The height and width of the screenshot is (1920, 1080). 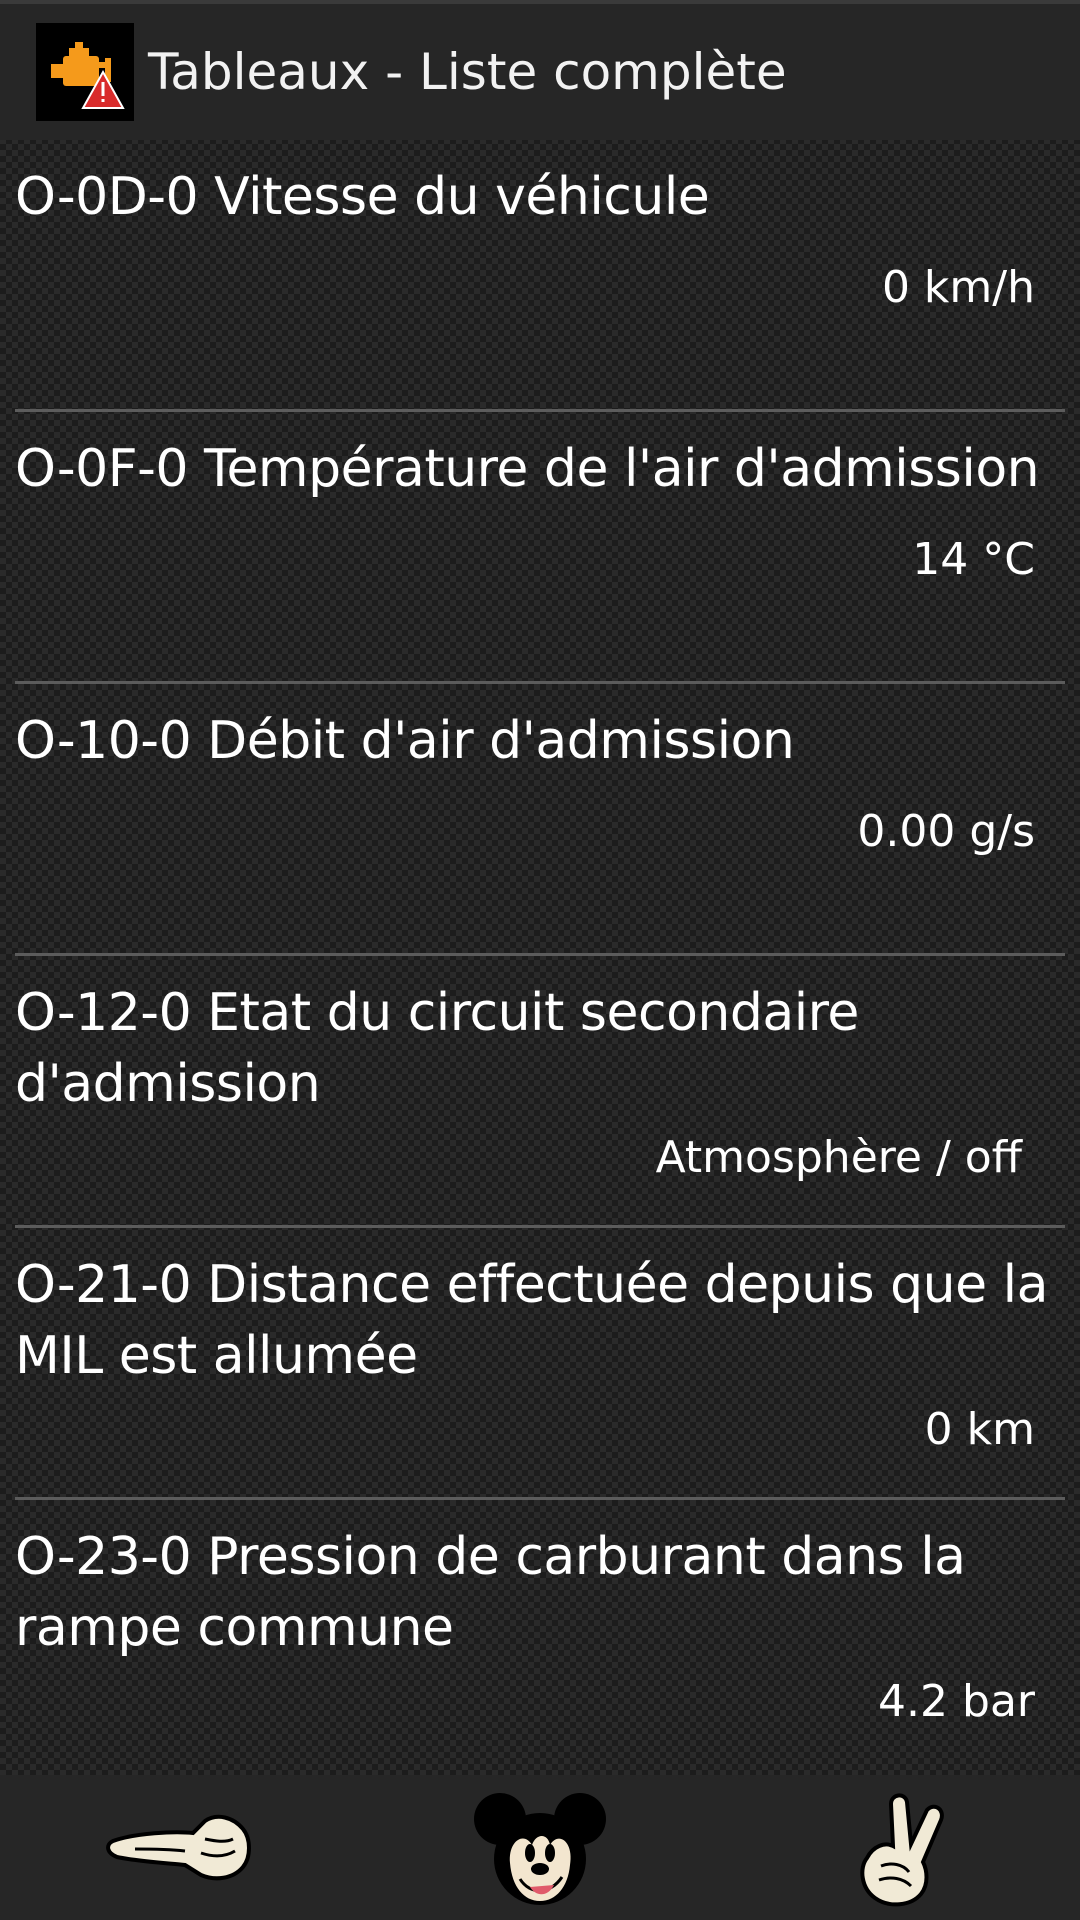 I want to click on check-engine-warning-icon, so click(x=85, y=72).